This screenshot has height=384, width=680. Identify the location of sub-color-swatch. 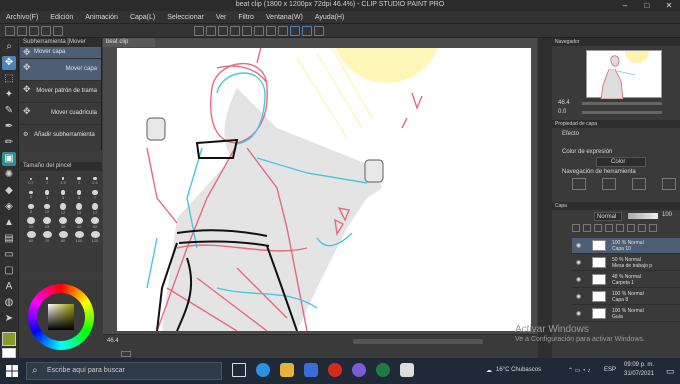
(9, 353).